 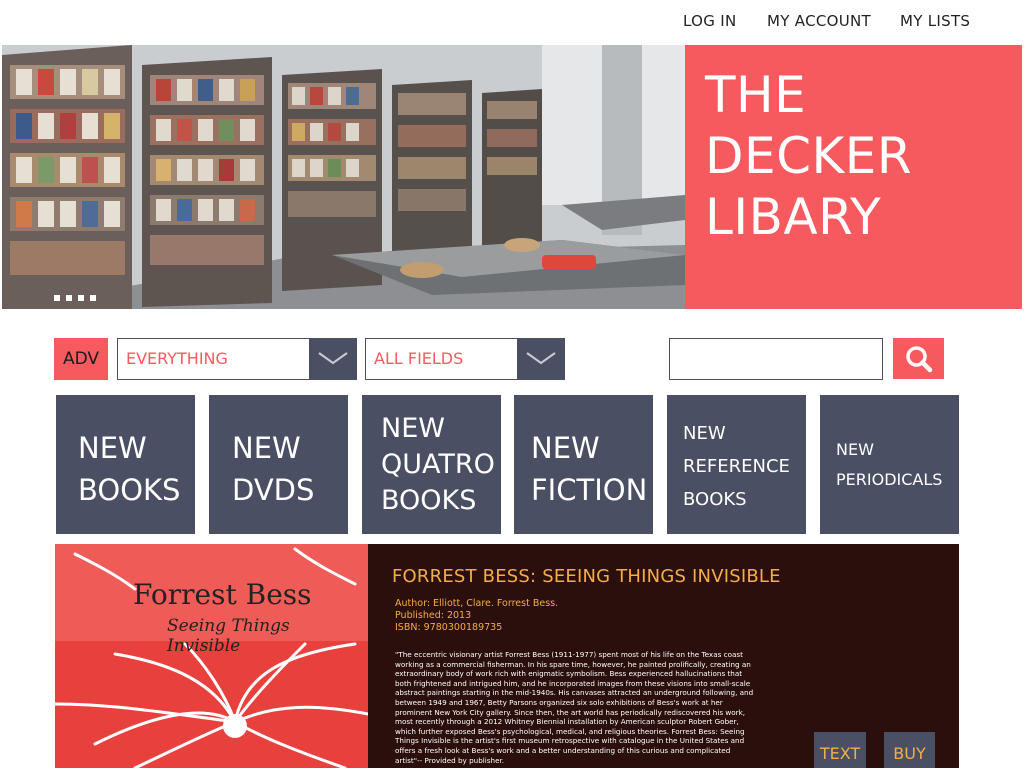 I want to click on search-bar: ADV EVERYTHING ALL FIELDS, so click(x=512, y=359).